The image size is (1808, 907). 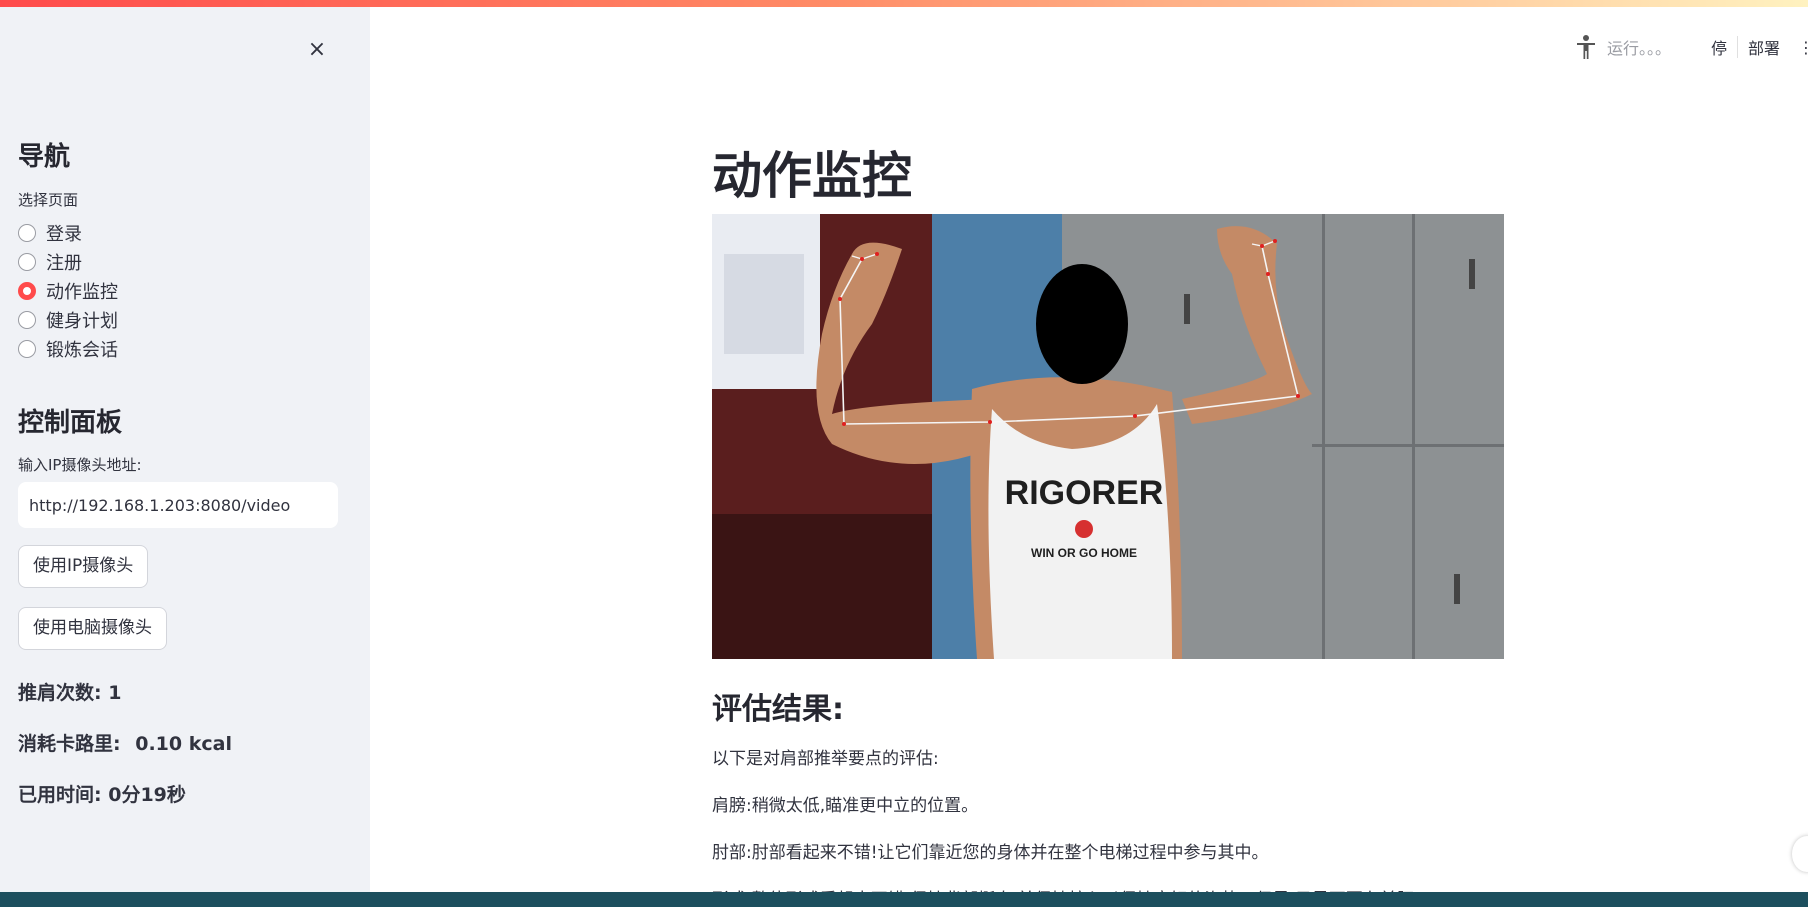 I want to click on chat-widget-handle, so click(x=1800, y=854).